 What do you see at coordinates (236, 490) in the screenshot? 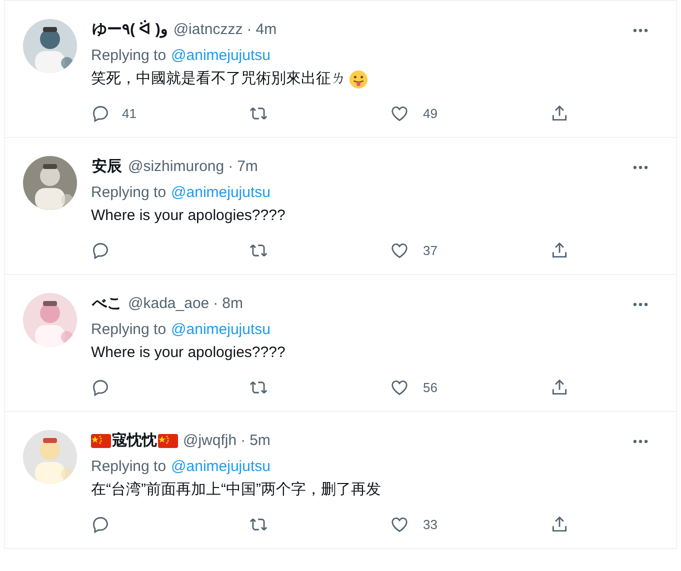
I see `reply-text: 在“台湾”前面再加上“中国”两个字，删了再发` at bounding box center [236, 490].